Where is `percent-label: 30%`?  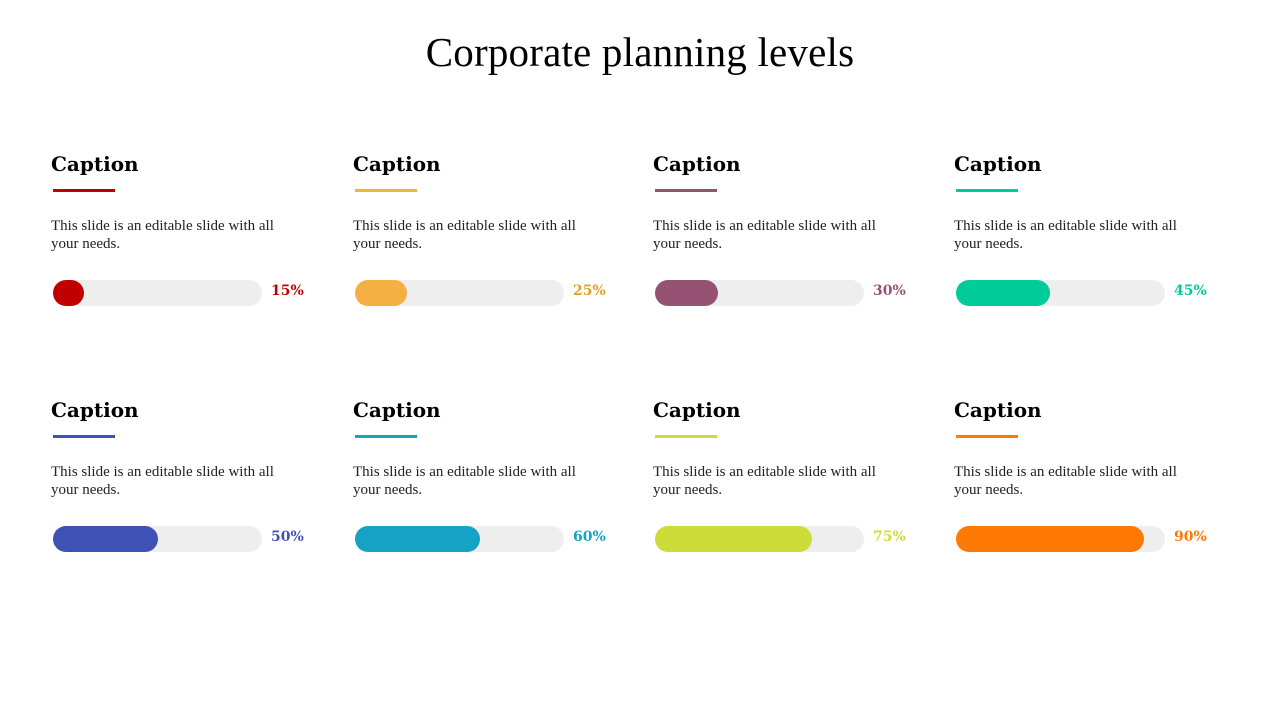 percent-label: 30% is located at coordinates (889, 291).